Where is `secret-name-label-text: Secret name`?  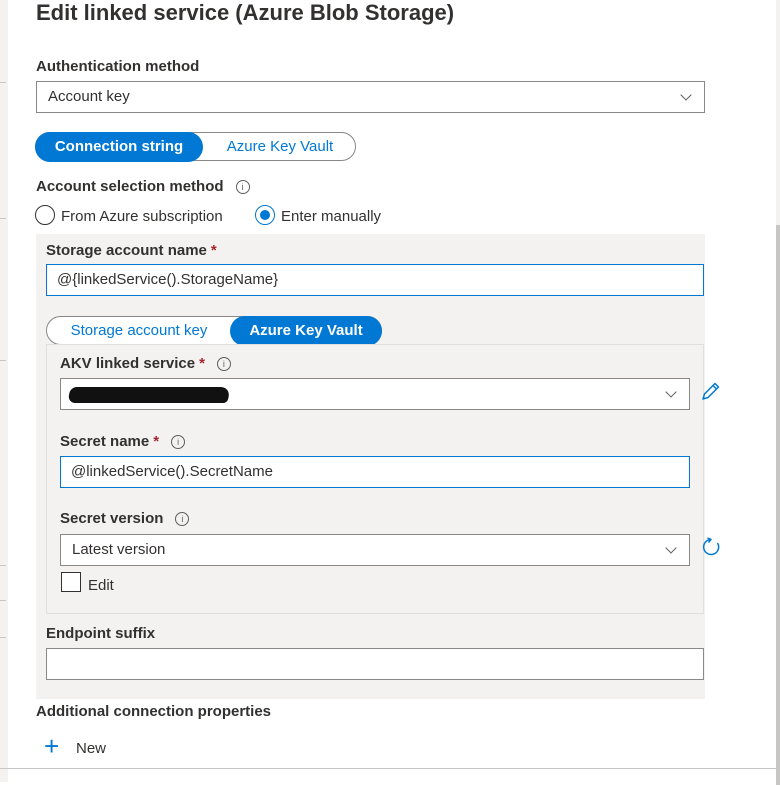
secret-name-label-text: Secret name is located at coordinates (105, 441).